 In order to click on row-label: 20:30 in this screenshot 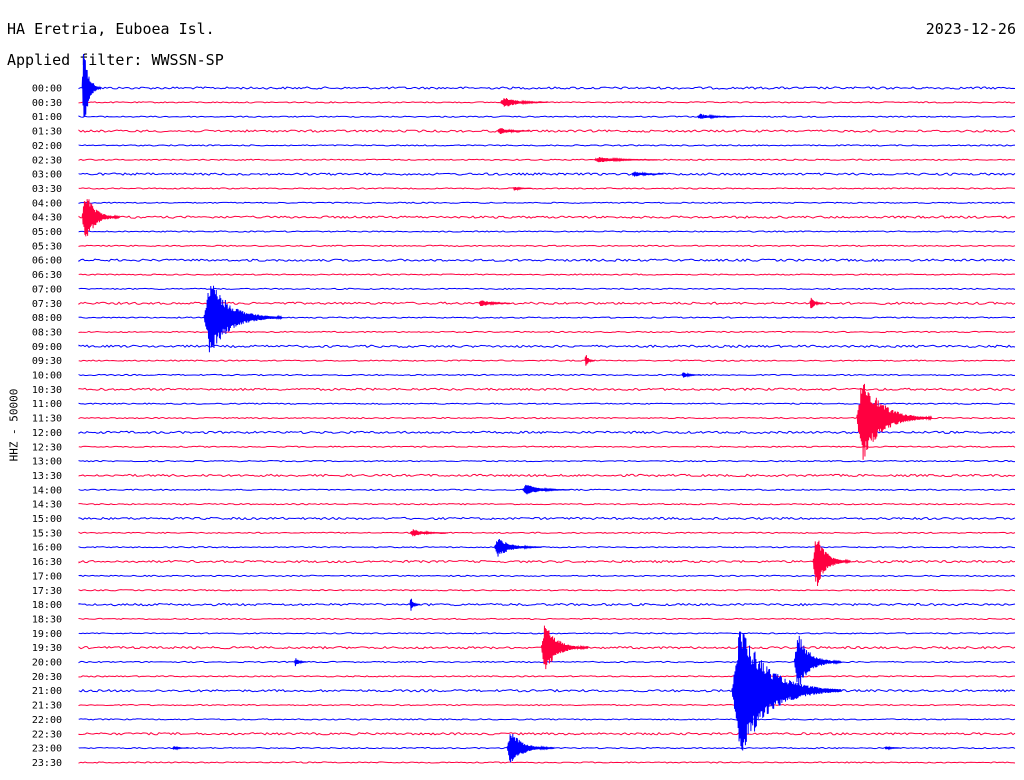, I will do `click(47, 677)`.